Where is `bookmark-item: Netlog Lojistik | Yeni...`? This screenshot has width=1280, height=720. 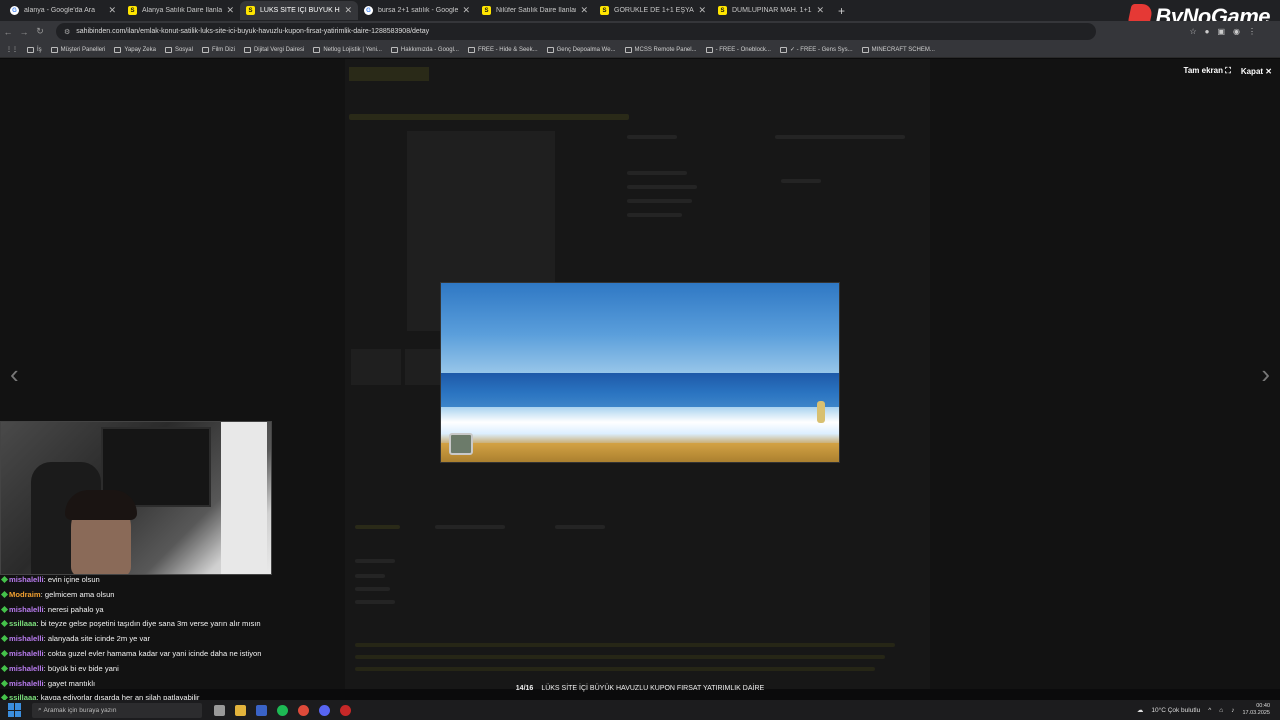
bookmark-item: Netlog Lojistik | Yeni... is located at coordinates (347, 49).